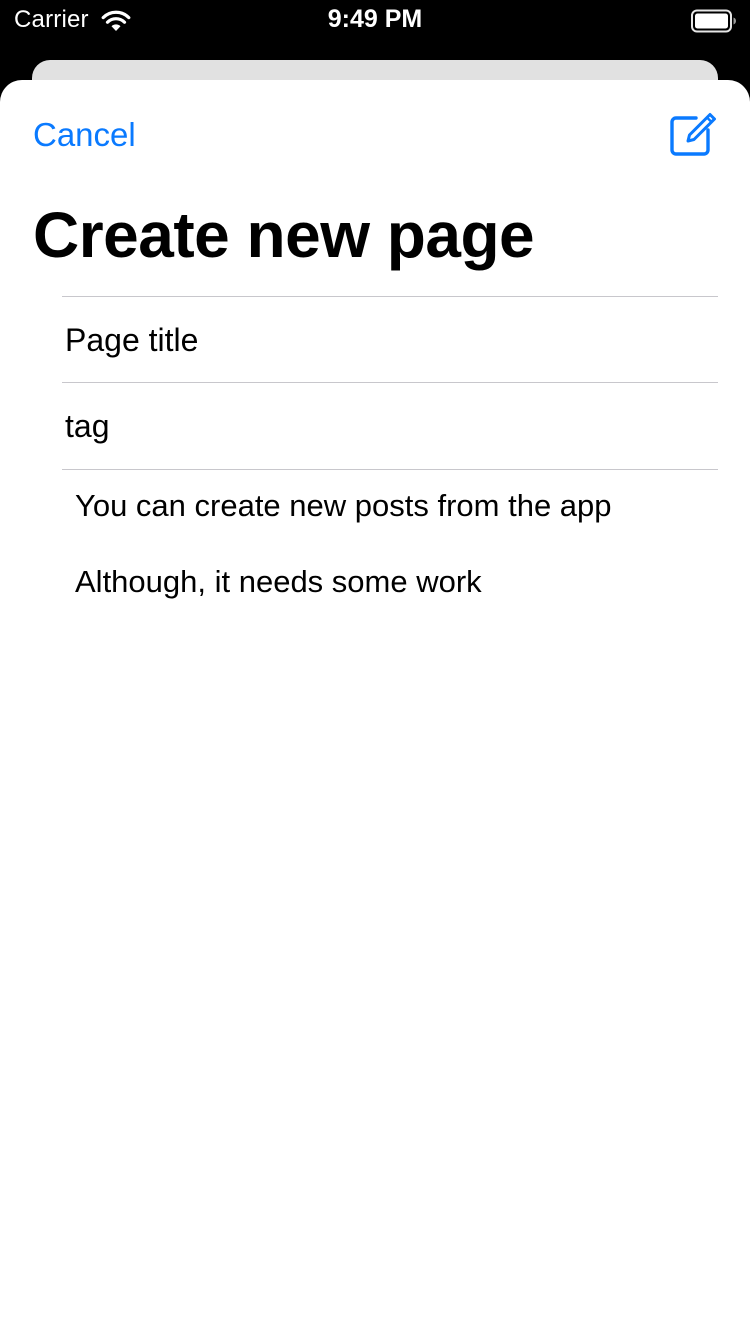  I want to click on battery-icon, so click(714, 21).